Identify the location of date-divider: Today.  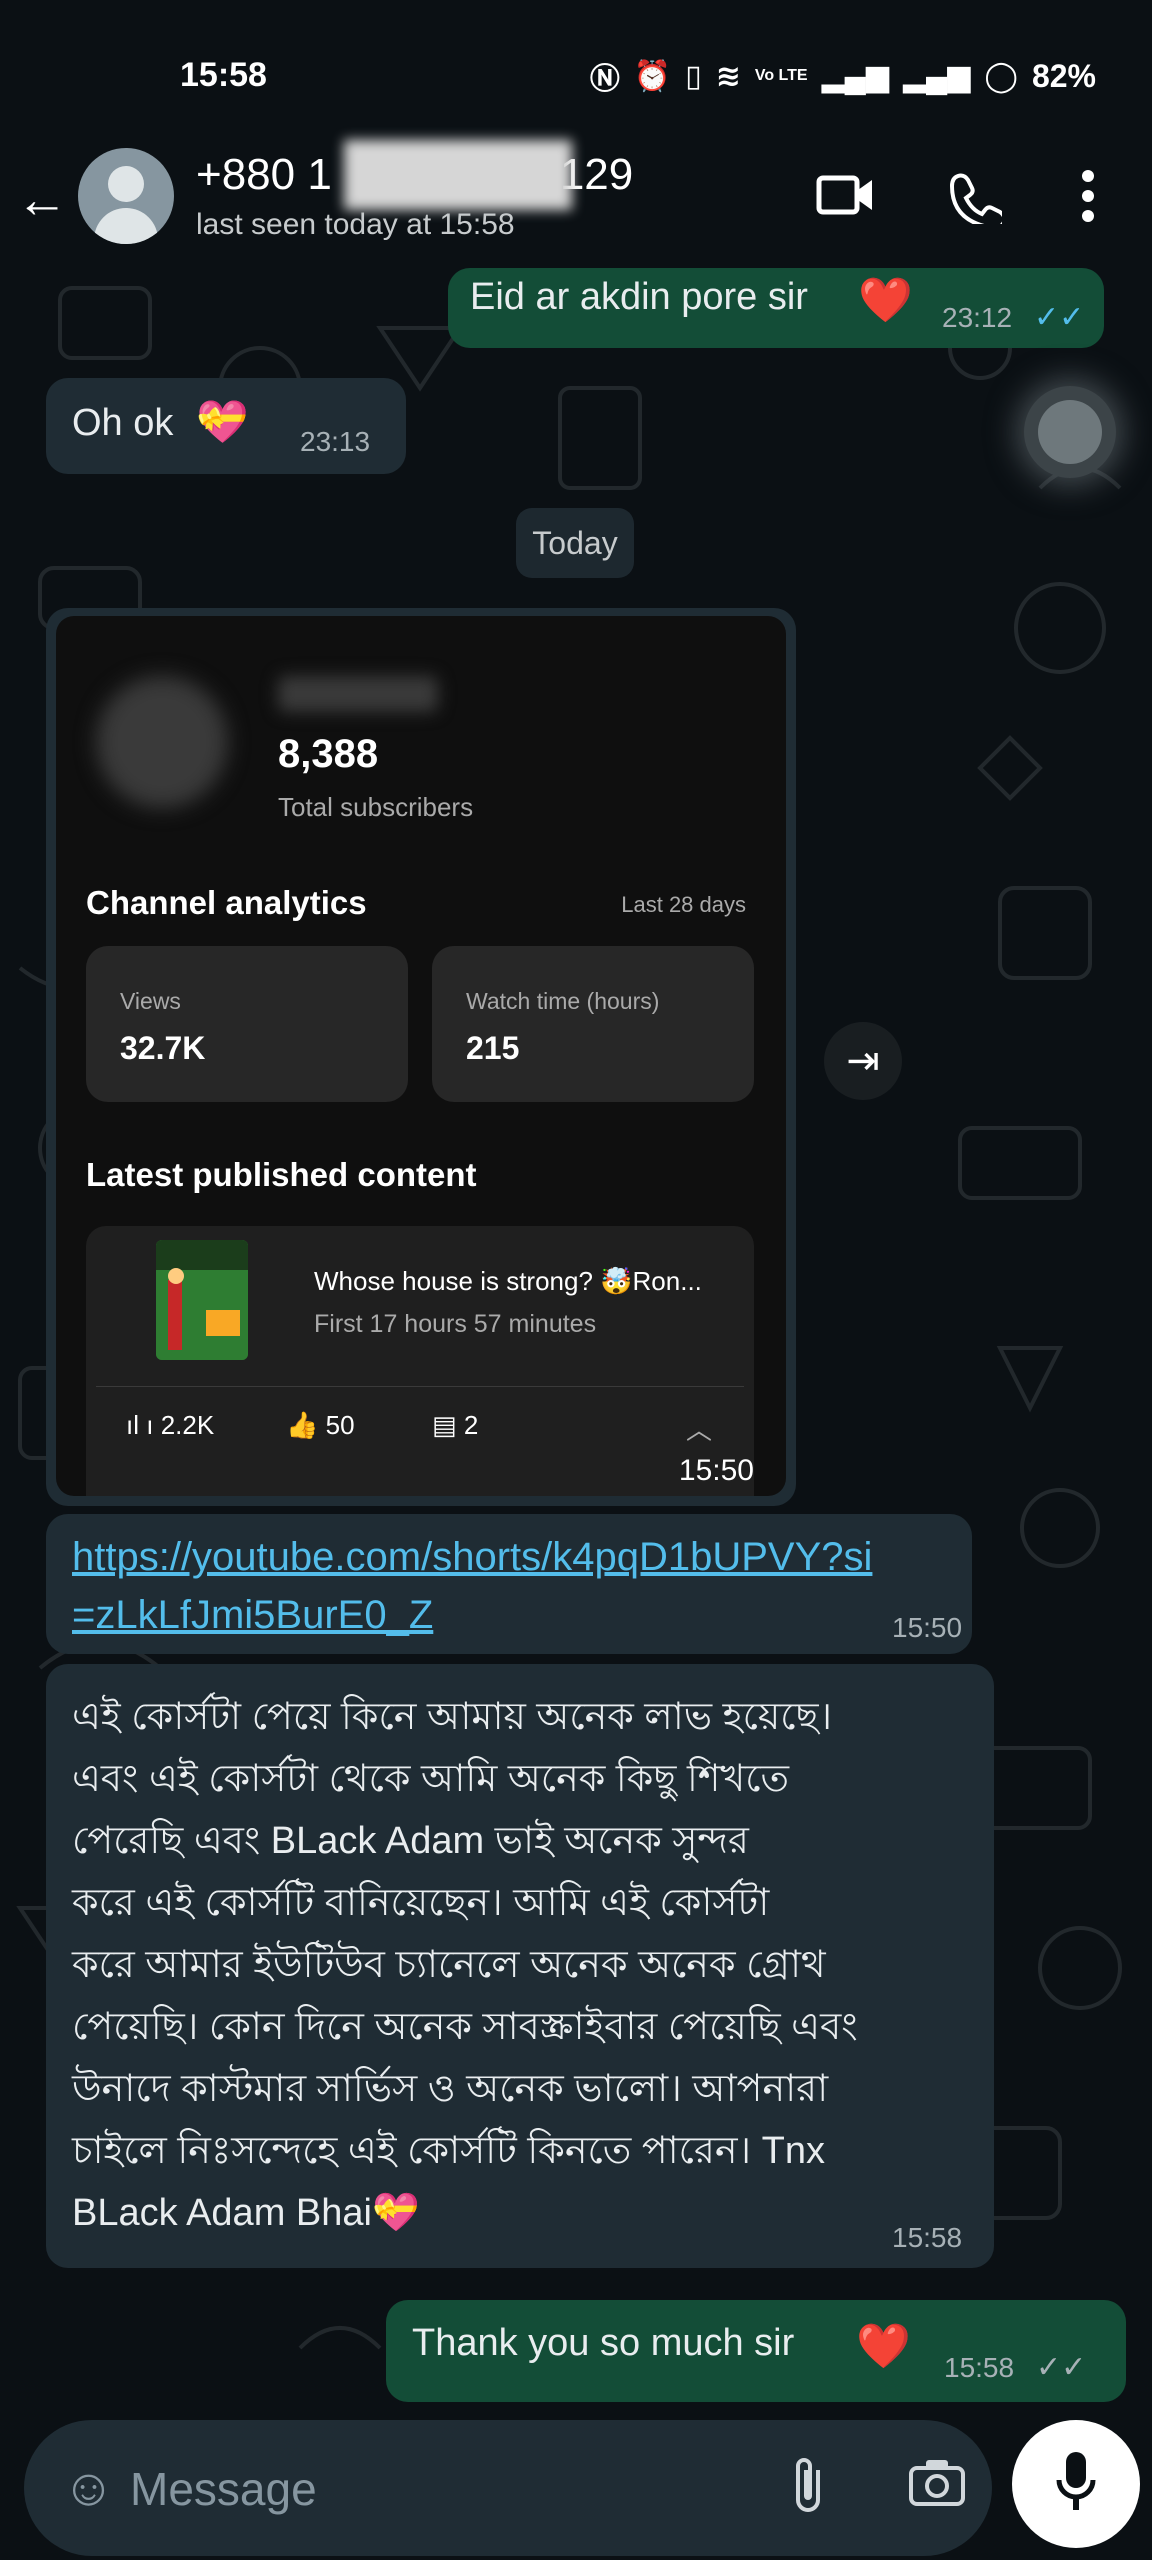
(575, 543).